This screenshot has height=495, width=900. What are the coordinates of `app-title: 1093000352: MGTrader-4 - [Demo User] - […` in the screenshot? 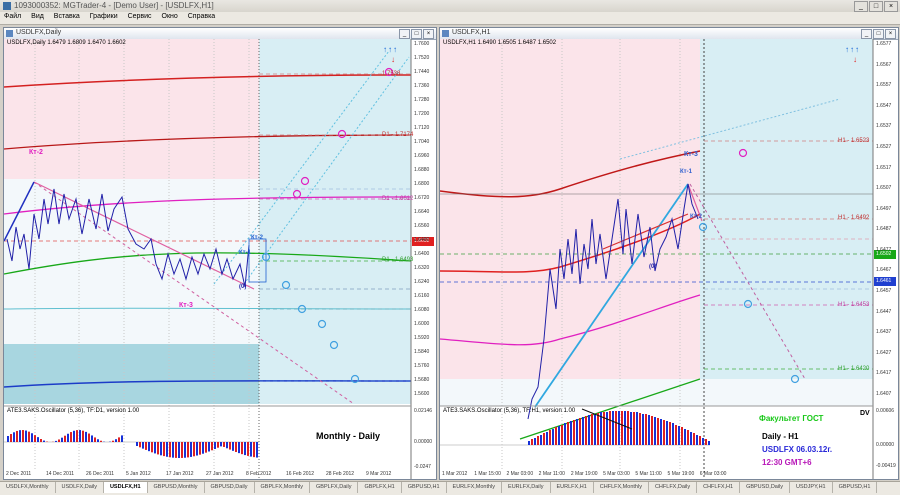 It's located at (114, 5).